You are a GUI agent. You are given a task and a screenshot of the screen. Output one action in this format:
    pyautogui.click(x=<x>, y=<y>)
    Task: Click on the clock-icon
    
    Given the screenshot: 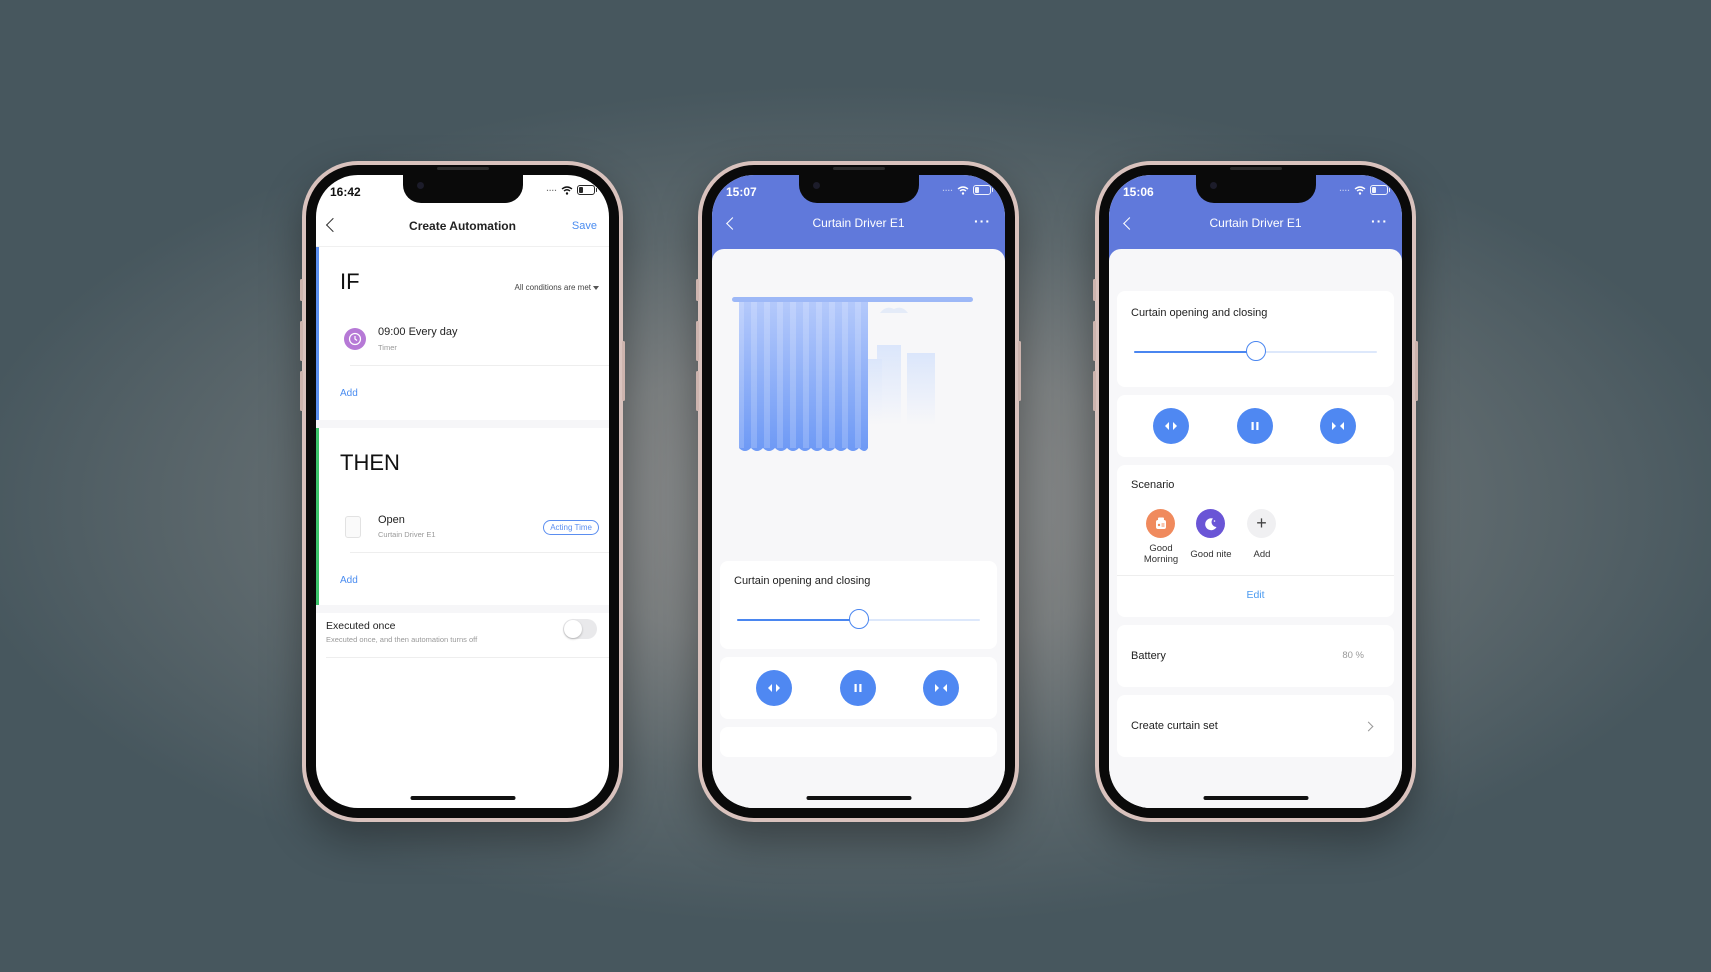 What is the action you would take?
    pyautogui.click(x=355, y=339)
    